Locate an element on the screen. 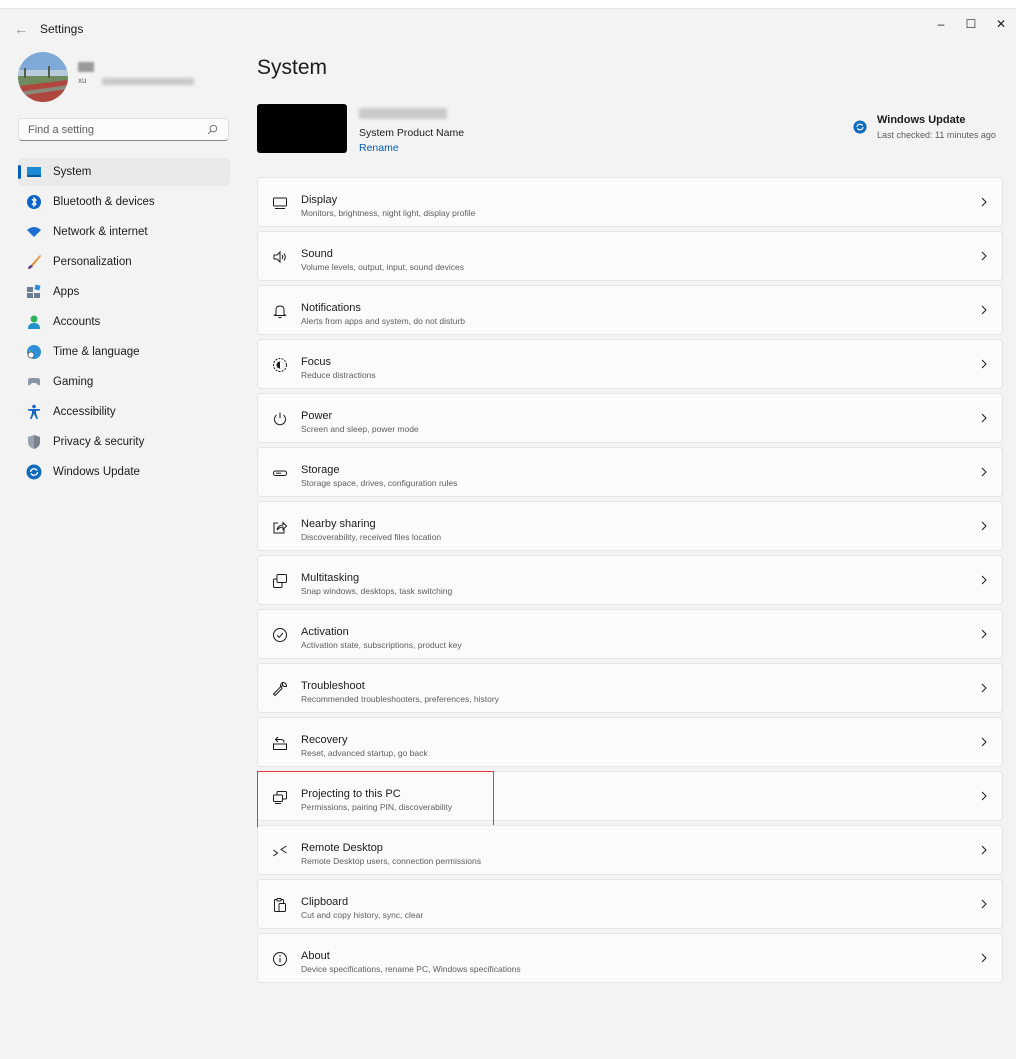 The width and height of the screenshot is (1016, 1059). card-title: Activation is located at coordinates (325, 632).